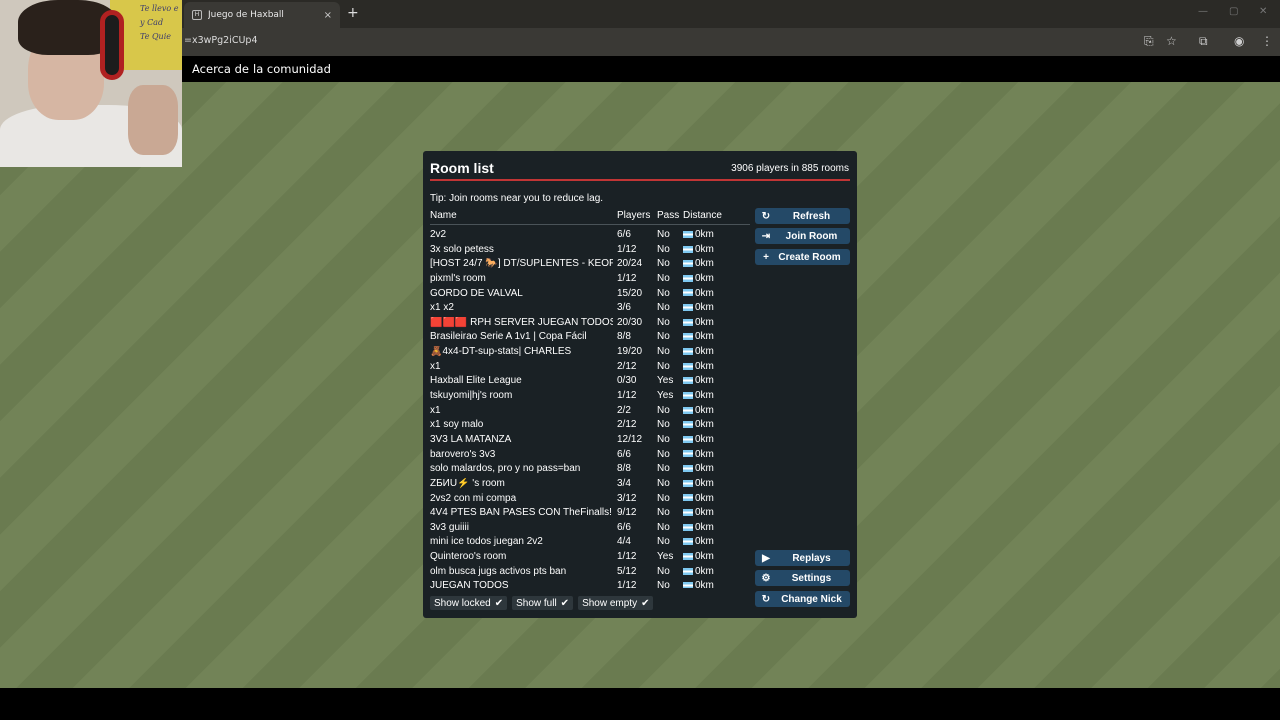 Image resolution: width=1280 pixels, height=720 pixels. What do you see at coordinates (591, 469) in the screenshot?
I see `room-row: solo malardos, pro y no pass=ban 8/8 No 0km` at bounding box center [591, 469].